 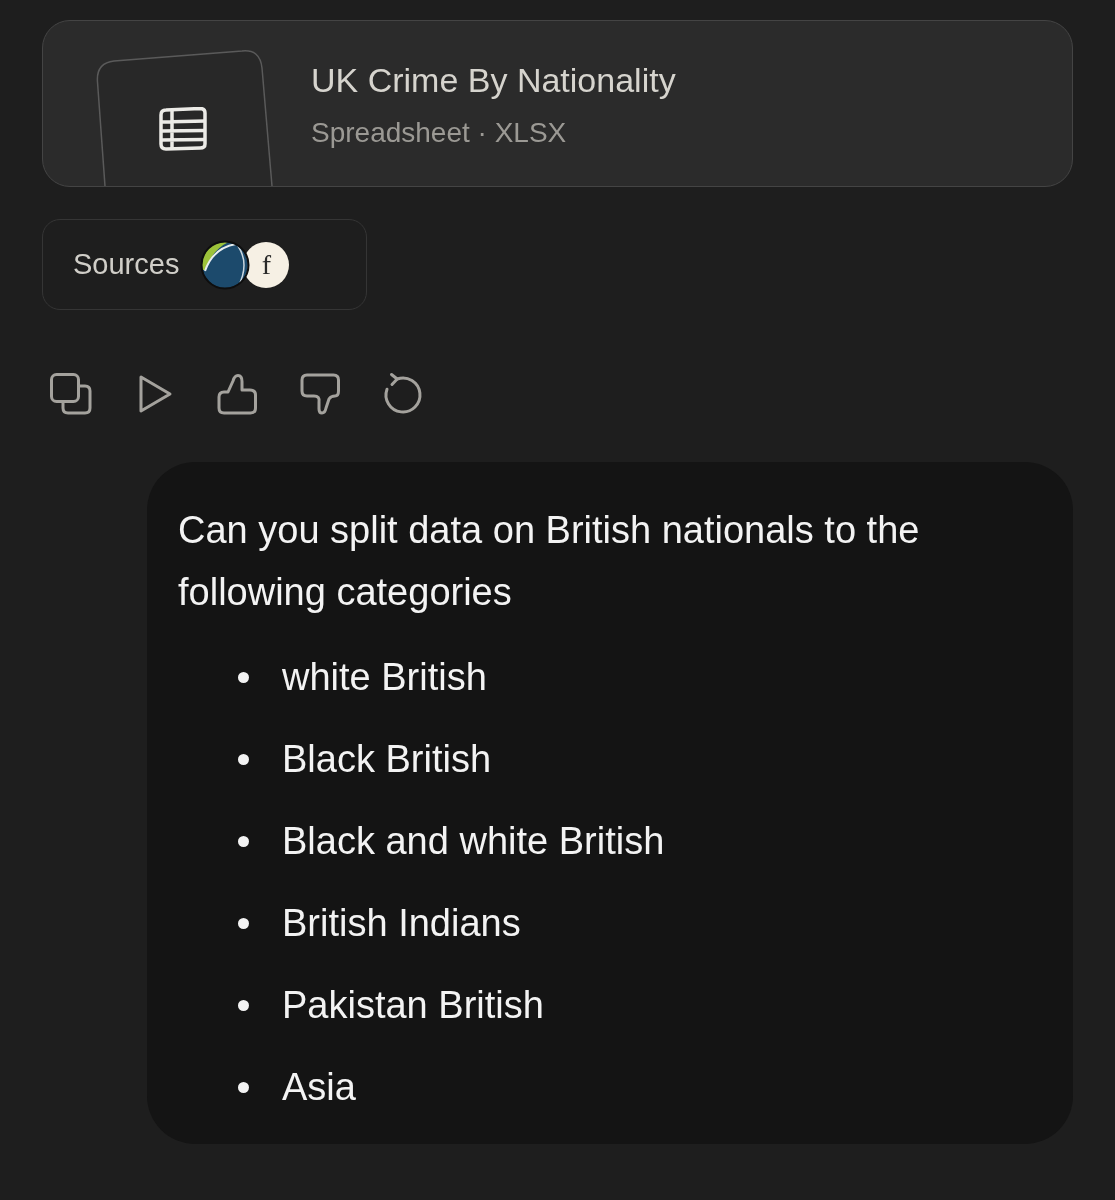 I want to click on thumbs-up-button, so click(x=237, y=394).